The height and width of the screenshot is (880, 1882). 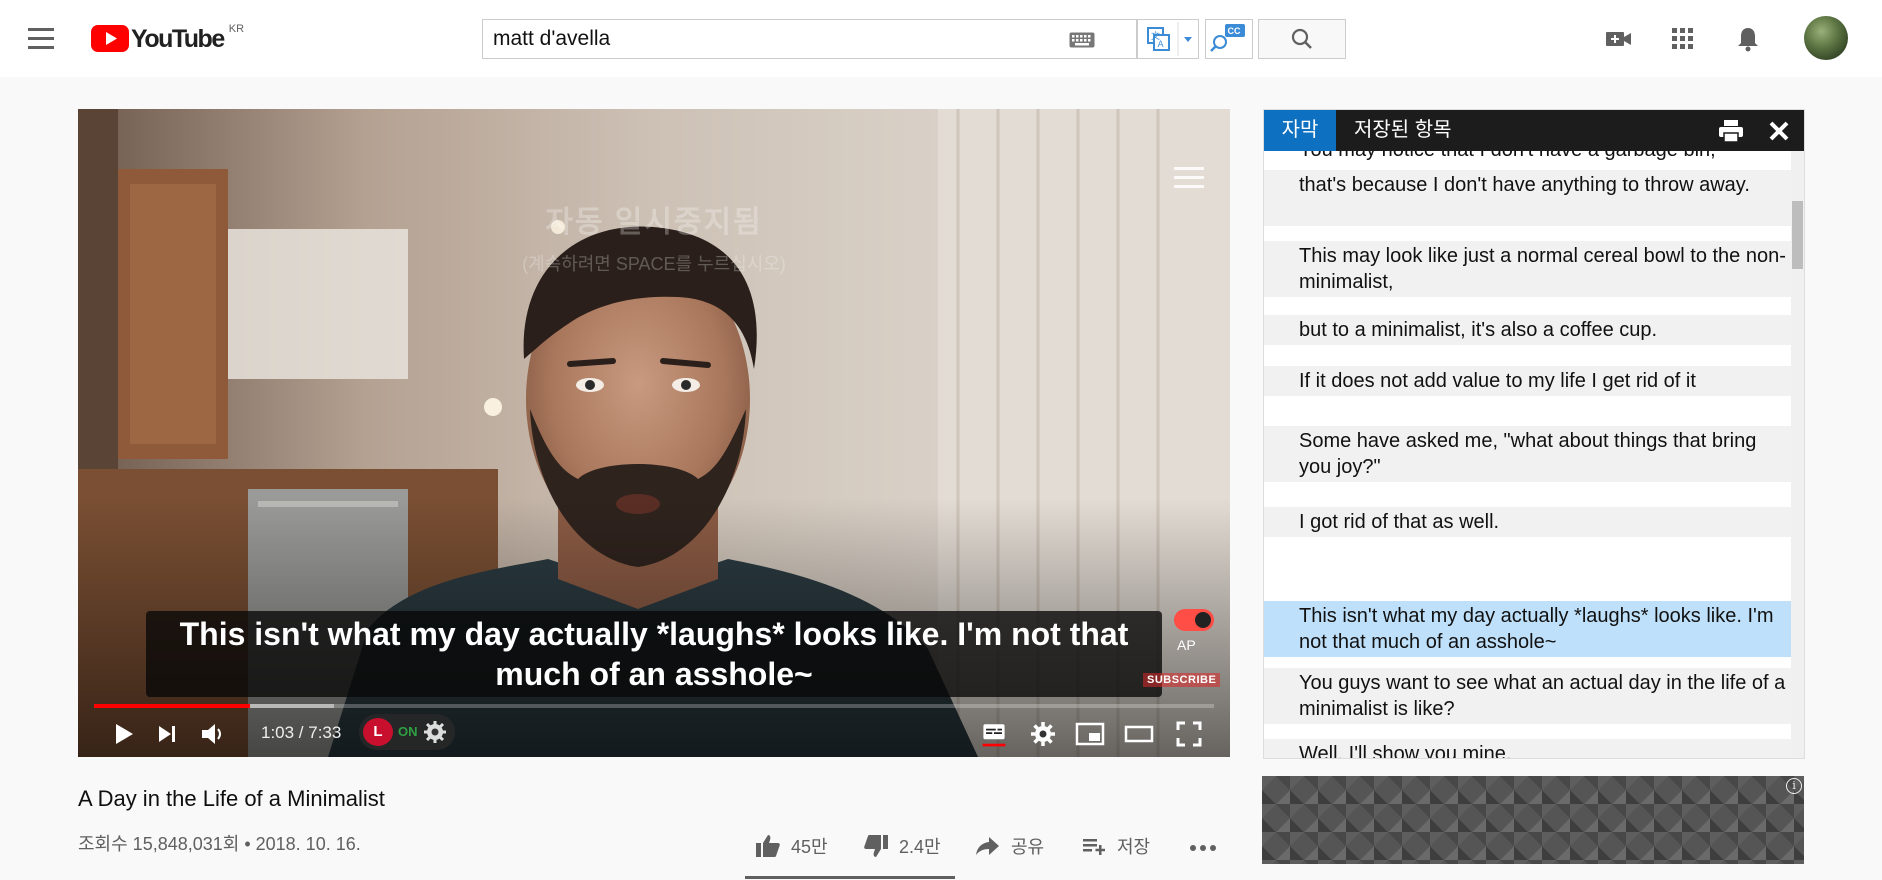 I want to click on share-label: 공유, so click(x=1028, y=847).